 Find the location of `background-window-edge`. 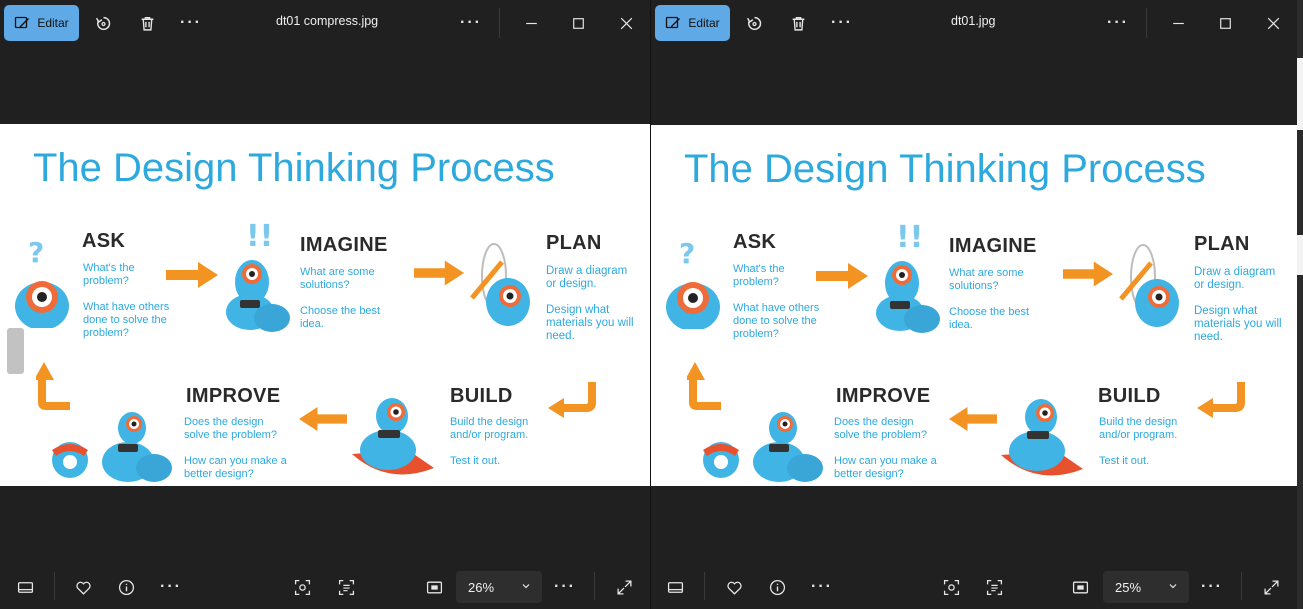

background-window-edge is located at coordinates (1300, 304).